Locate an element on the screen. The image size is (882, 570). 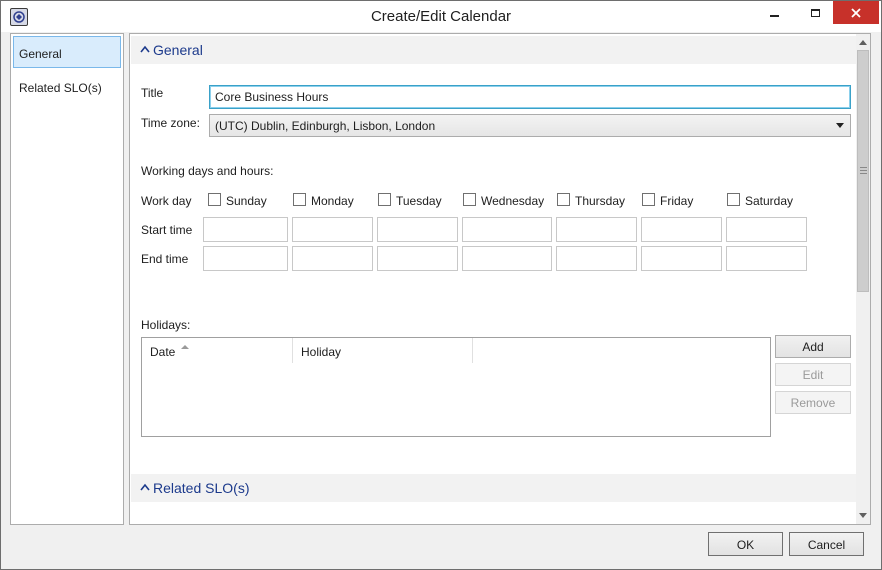
start-time-wednesday is located at coordinates (507, 229).